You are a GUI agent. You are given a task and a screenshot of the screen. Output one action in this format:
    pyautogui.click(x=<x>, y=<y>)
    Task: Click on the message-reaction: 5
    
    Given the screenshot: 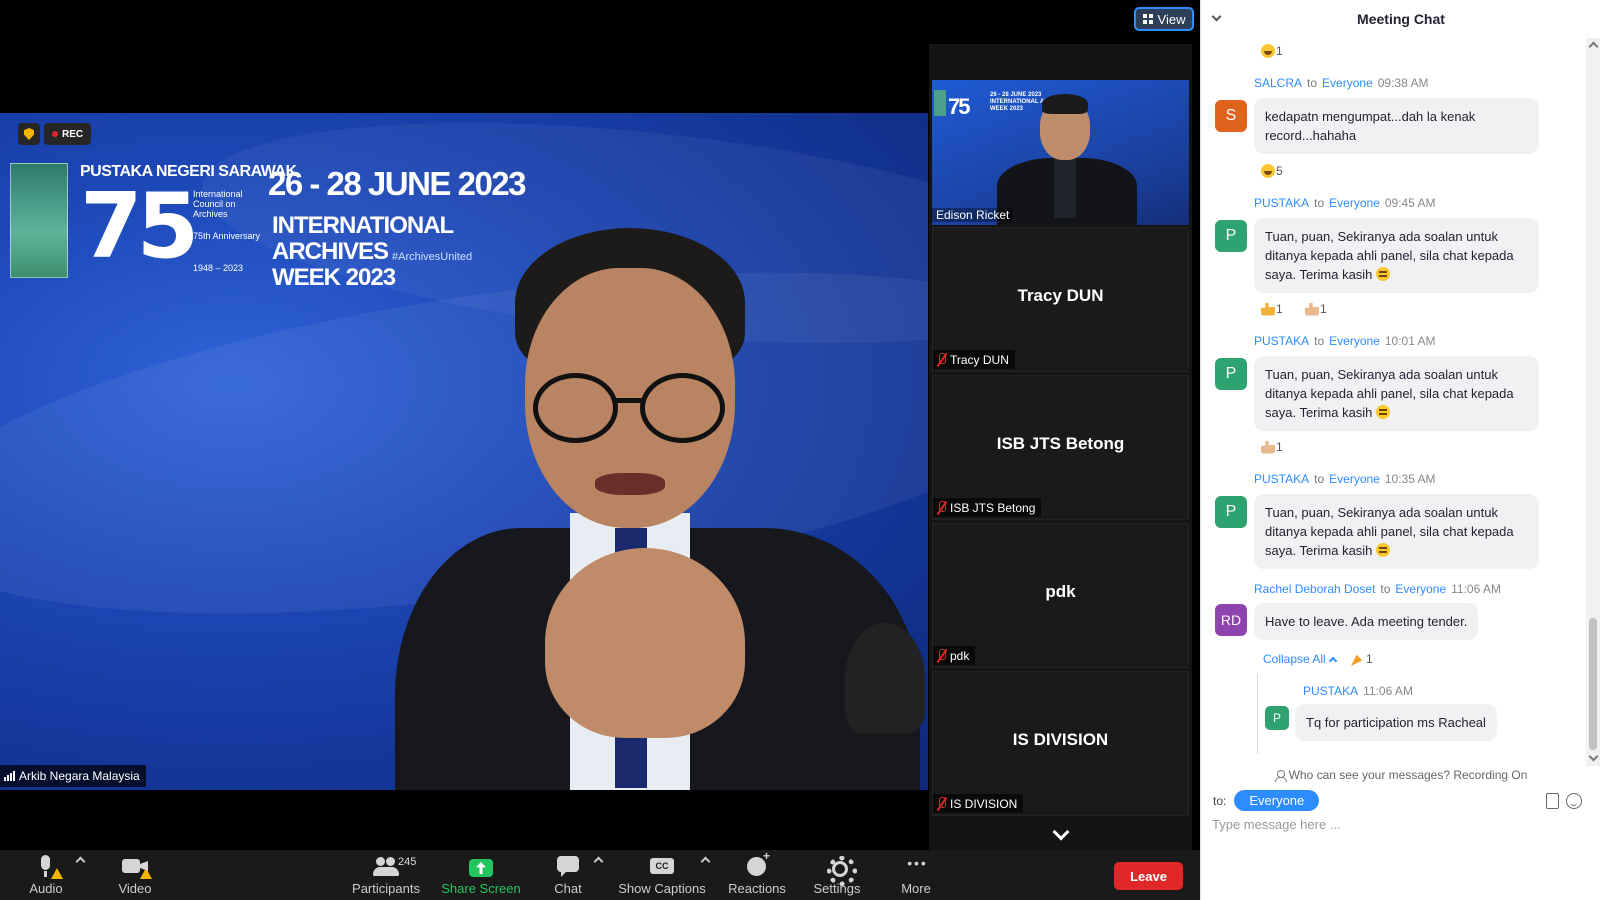 What is the action you would take?
    pyautogui.click(x=1272, y=171)
    